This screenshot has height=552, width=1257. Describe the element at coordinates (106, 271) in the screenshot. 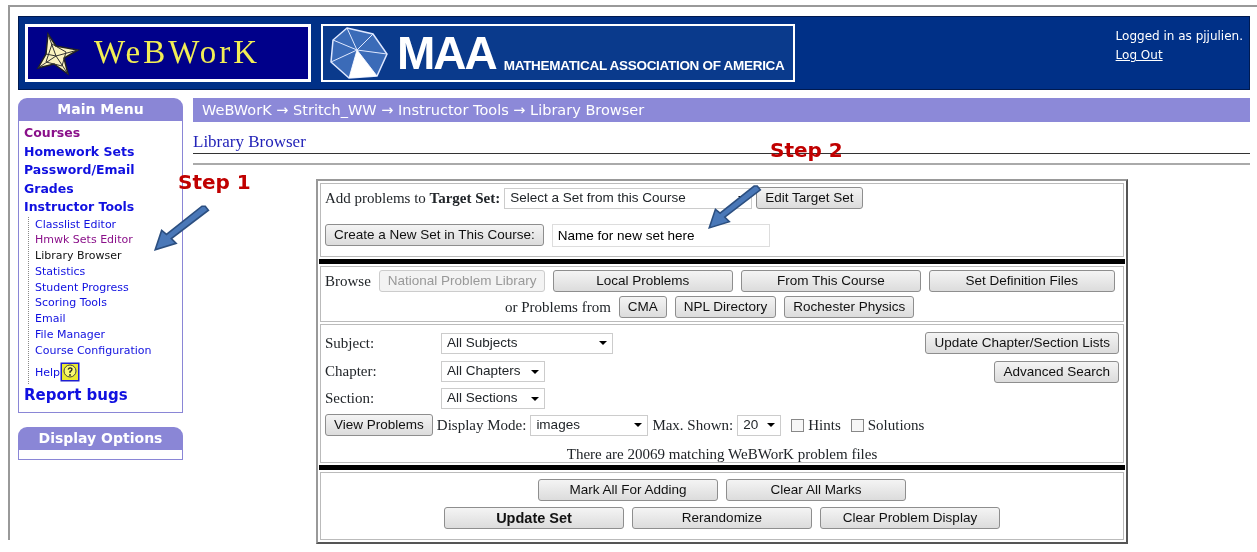

I see `menu-link: Statistics` at that location.